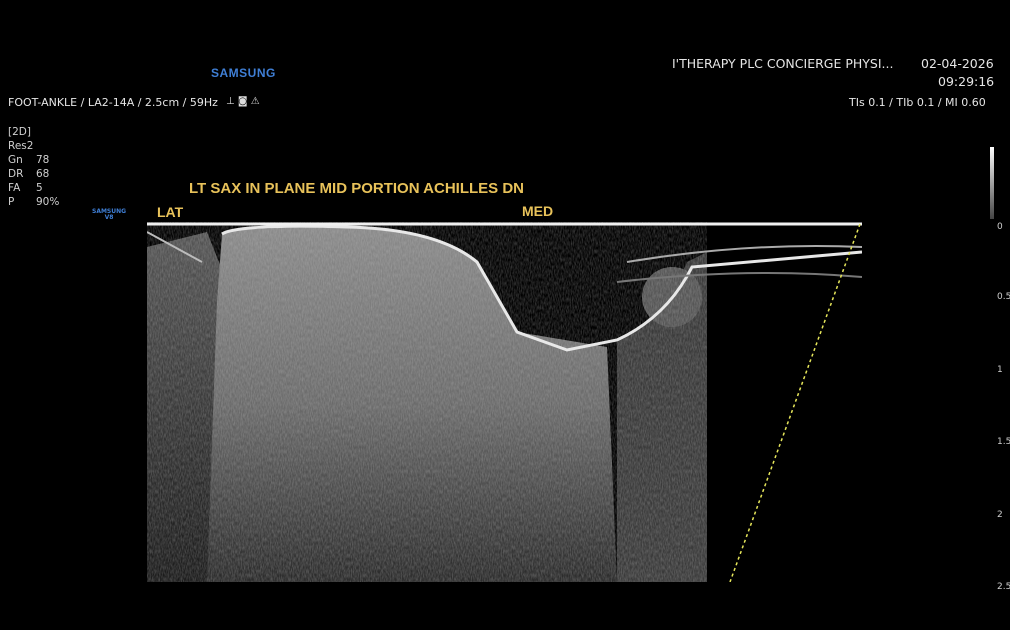 The height and width of the screenshot is (630, 1010). What do you see at coordinates (992, 183) in the screenshot?
I see `gray-scale-bar` at bounding box center [992, 183].